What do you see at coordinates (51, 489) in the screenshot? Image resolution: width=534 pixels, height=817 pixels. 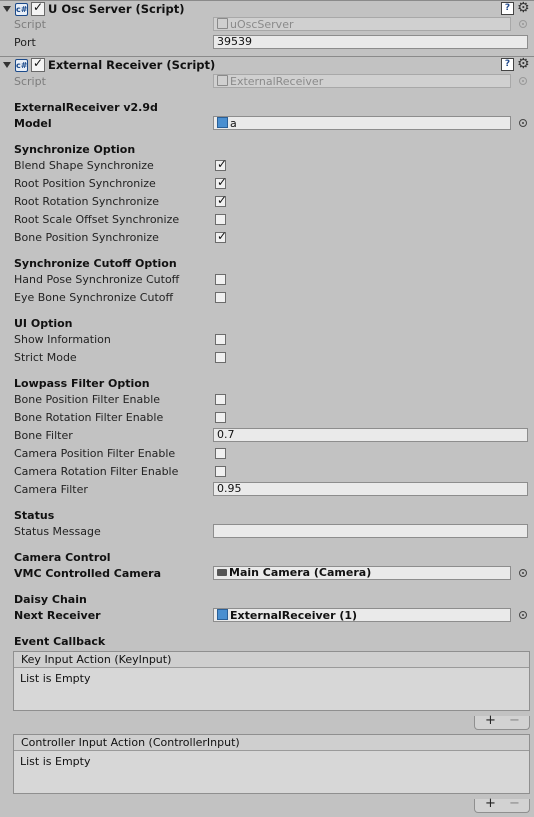 I see `camera-filter-label: Camera Filter` at bounding box center [51, 489].